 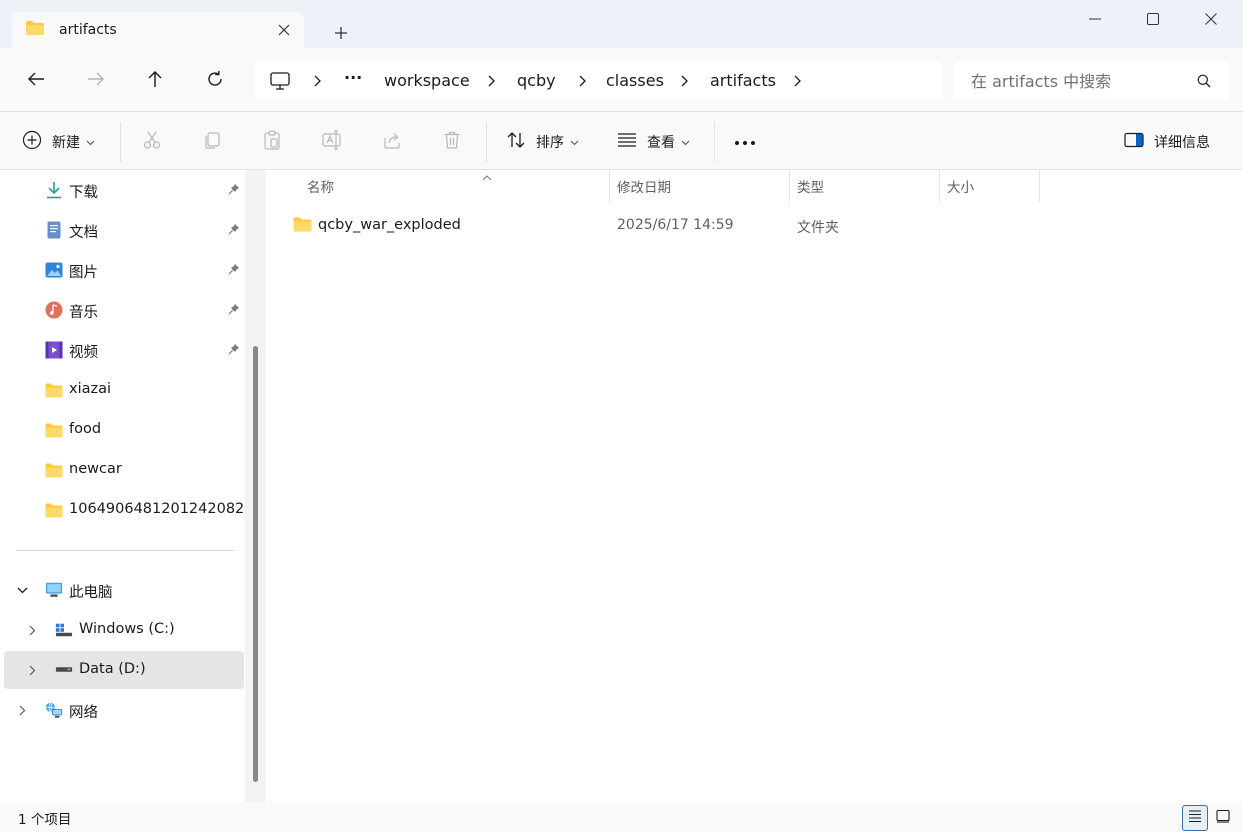 I want to click on sidebar-item-label: 文档, so click(x=83, y=233).